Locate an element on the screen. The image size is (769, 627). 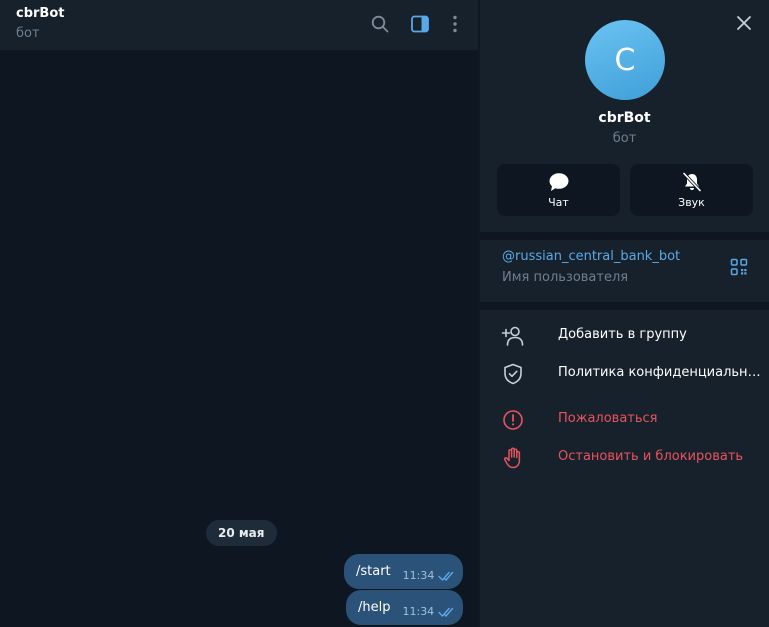
message-bubble: /start 11:34 is located at coordinates (403, 571).